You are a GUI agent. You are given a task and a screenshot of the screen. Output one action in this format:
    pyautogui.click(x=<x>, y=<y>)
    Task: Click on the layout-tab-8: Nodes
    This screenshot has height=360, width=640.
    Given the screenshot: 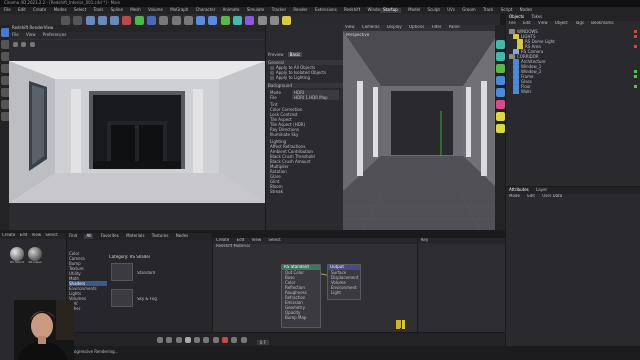 What is the action you would take?
    pyautogui.click(x=526, y=10)
    